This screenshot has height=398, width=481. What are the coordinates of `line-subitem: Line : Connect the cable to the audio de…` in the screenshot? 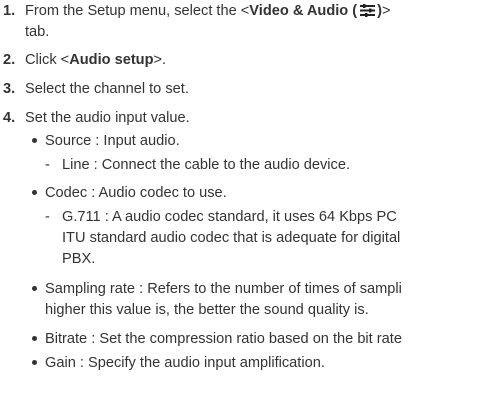 It's located at (206, 165).